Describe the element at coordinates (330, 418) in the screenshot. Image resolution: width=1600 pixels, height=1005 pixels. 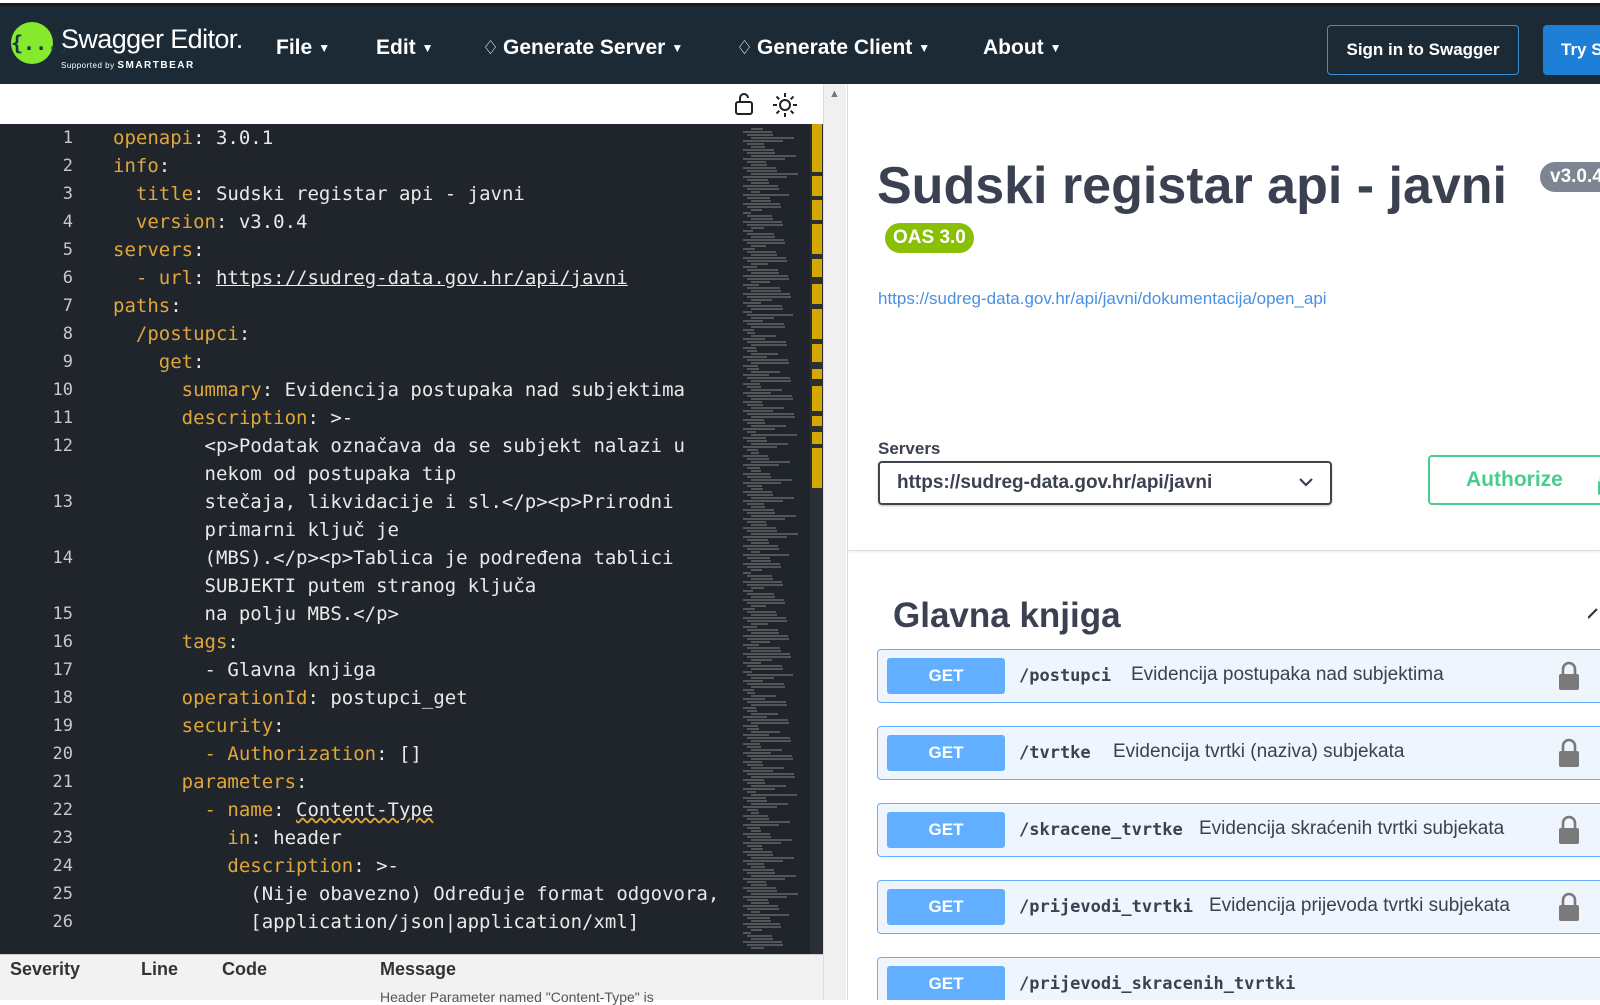
I see `yaml-value: : >-` at that location.